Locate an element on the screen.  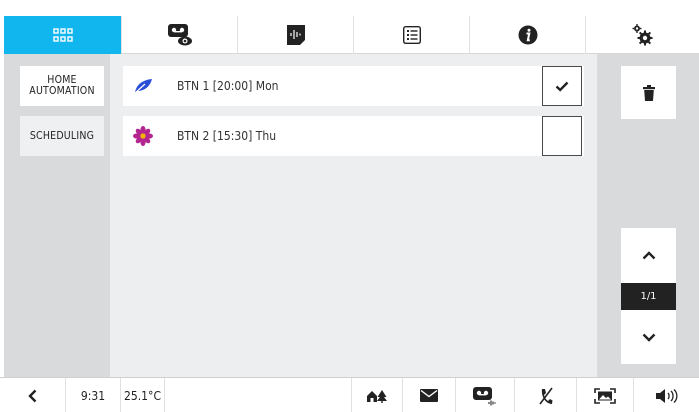
video-memo-status is located at coordinates (485, 395).